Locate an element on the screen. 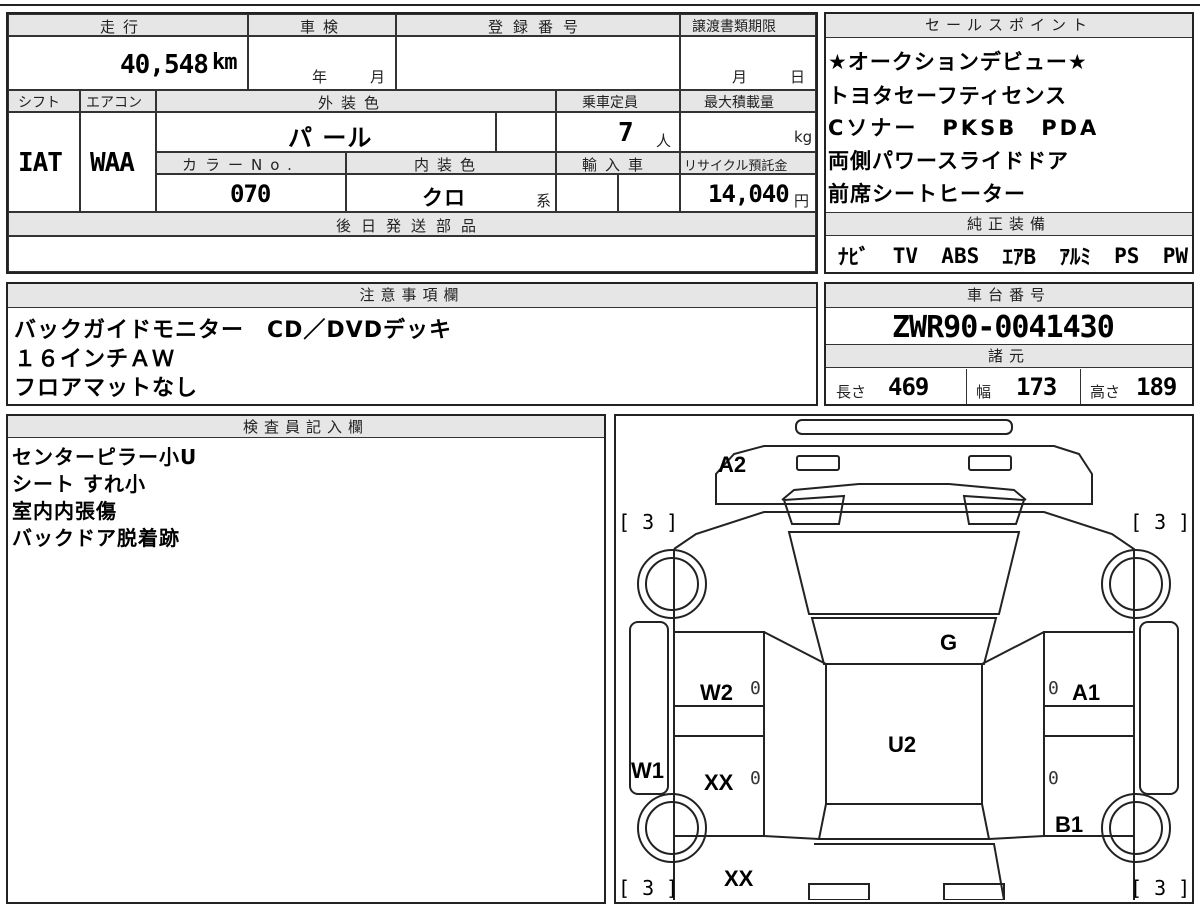  length-value: 469 is located at coordinates (908, 387).